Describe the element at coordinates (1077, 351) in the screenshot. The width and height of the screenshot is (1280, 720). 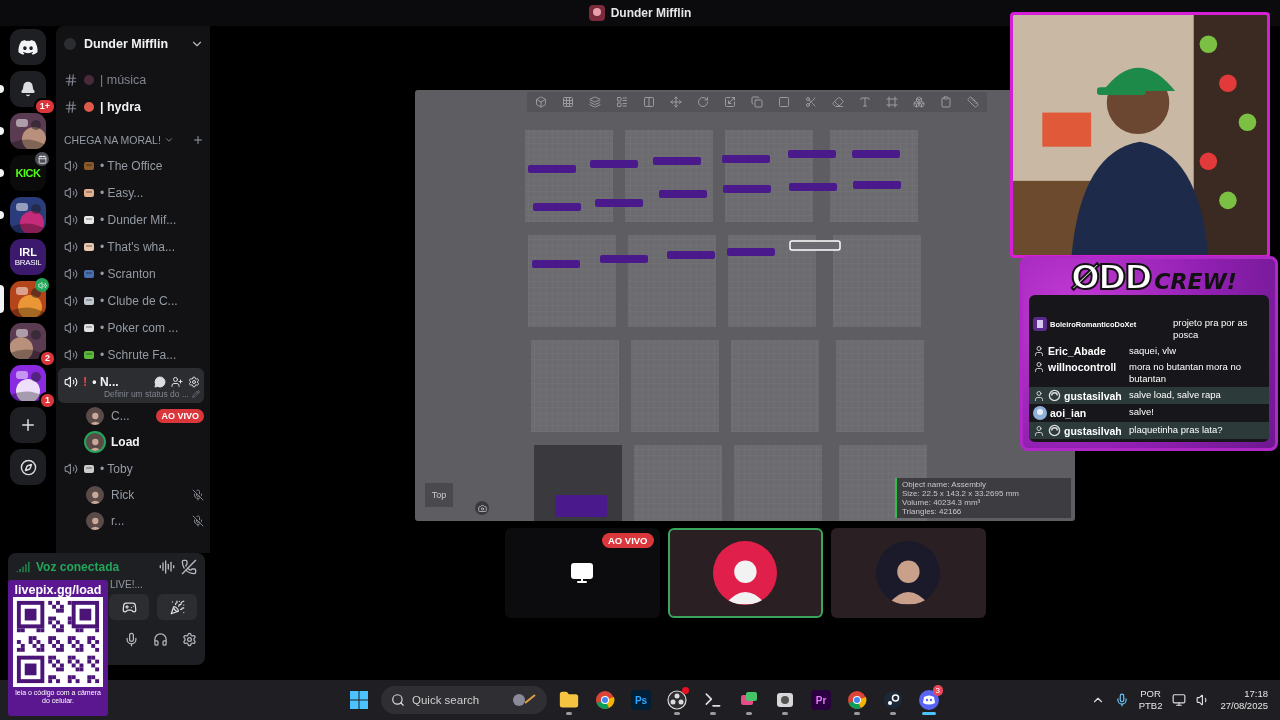
I see `chat-username: Eric_Abade` at that location.